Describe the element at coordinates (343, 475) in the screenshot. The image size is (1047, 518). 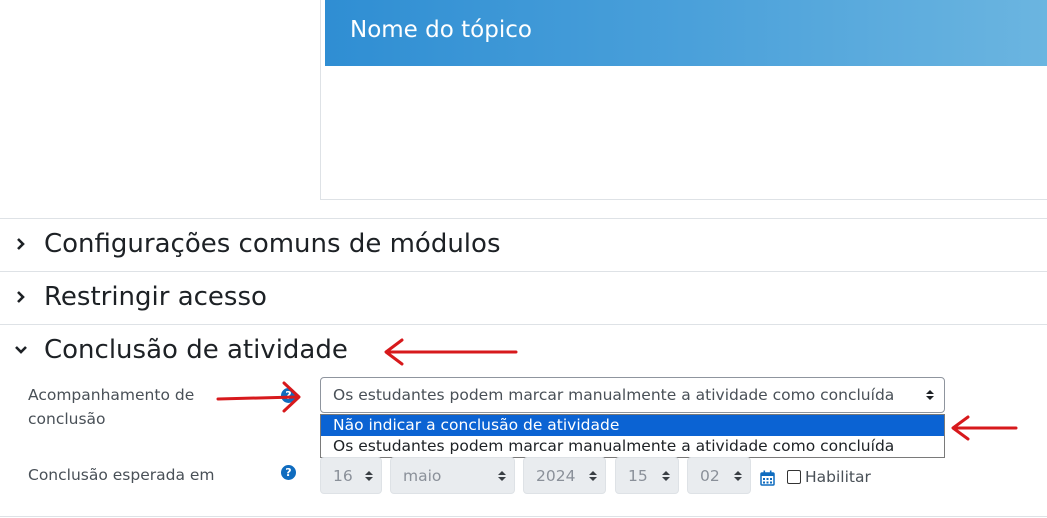
I see `day-value: 16` at that location.